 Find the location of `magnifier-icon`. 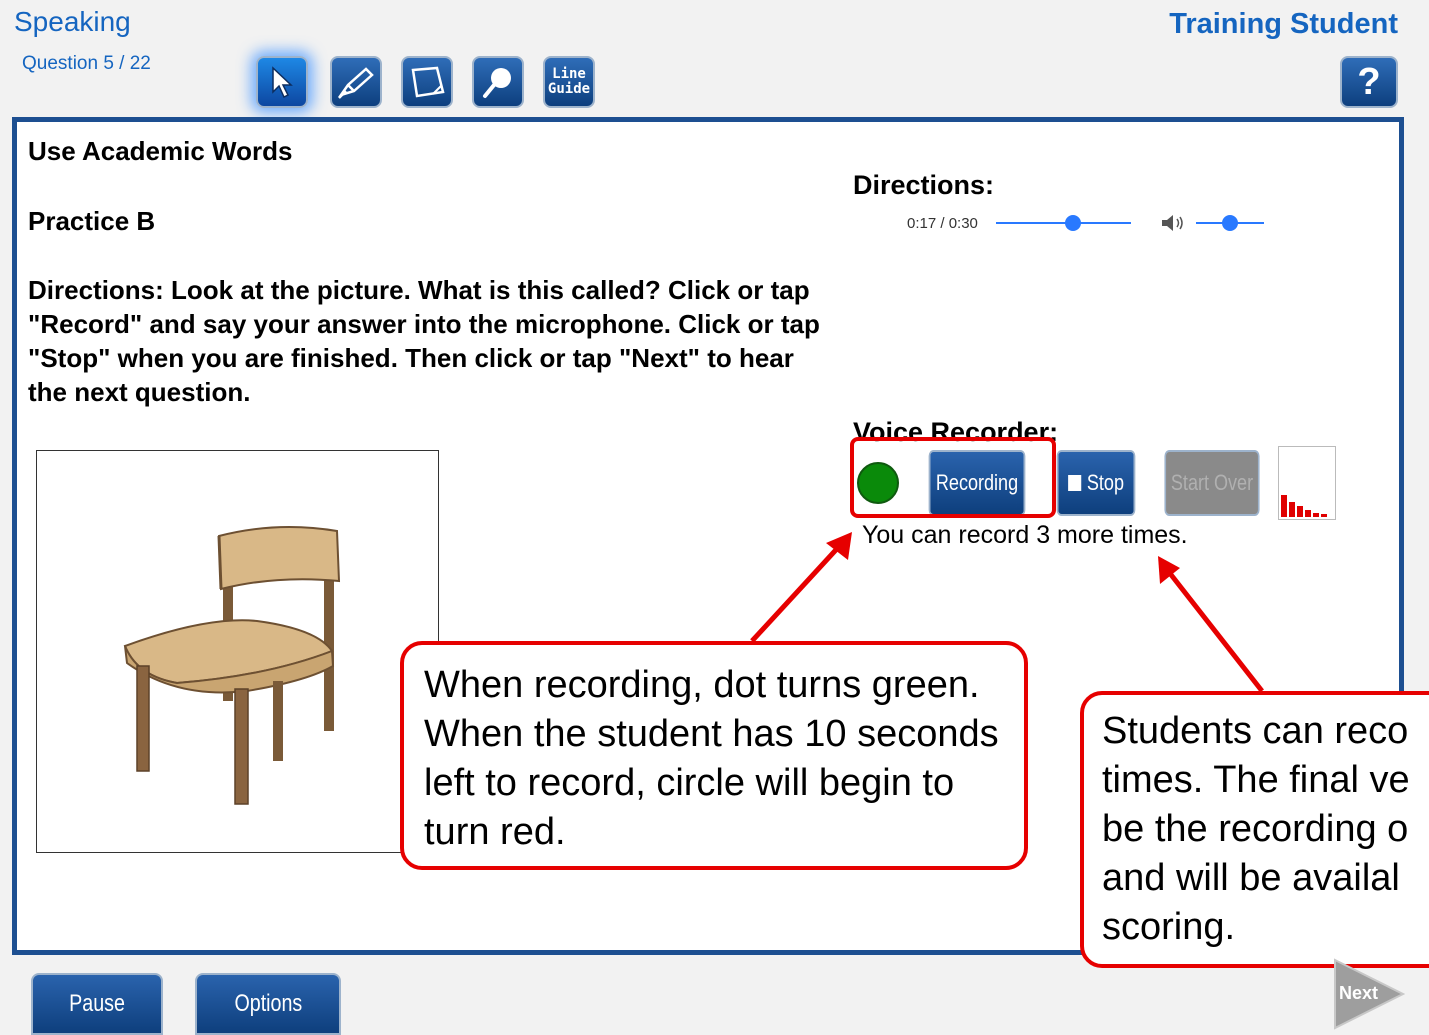

magnifier-icon is located at coordinates (497, 83).